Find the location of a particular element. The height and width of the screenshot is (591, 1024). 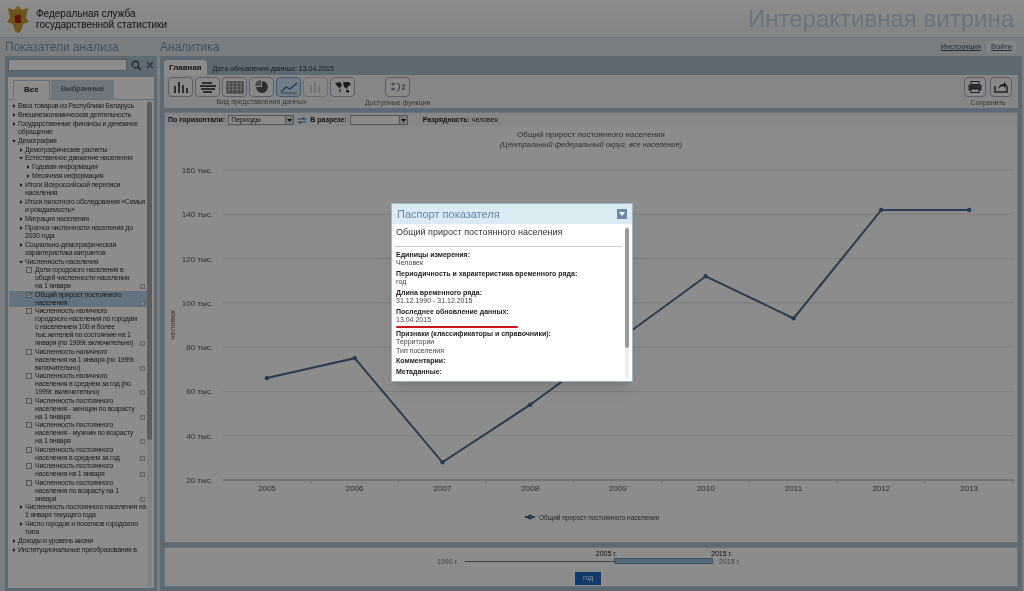

dialog-title: Паспорт показателя is located at coordinates (448, 214).